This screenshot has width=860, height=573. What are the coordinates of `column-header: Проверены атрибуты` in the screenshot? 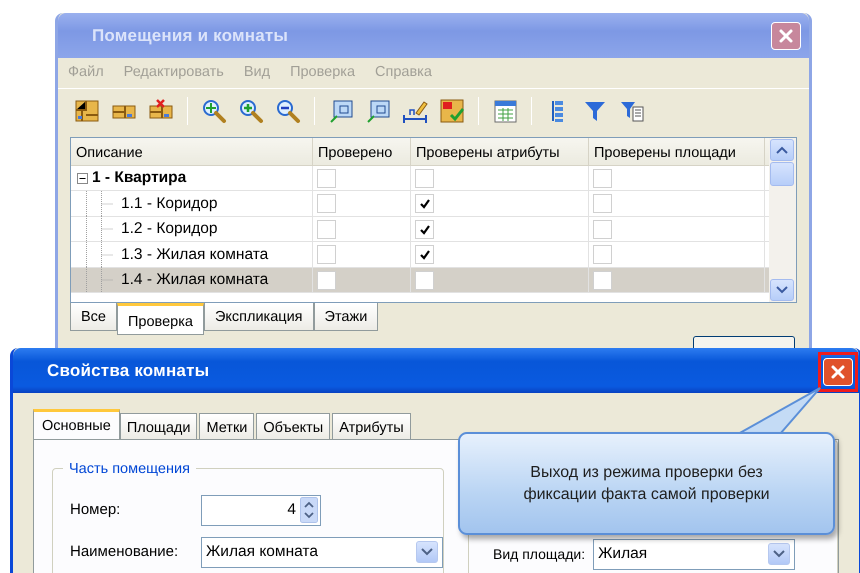 It's located at (500, 151).